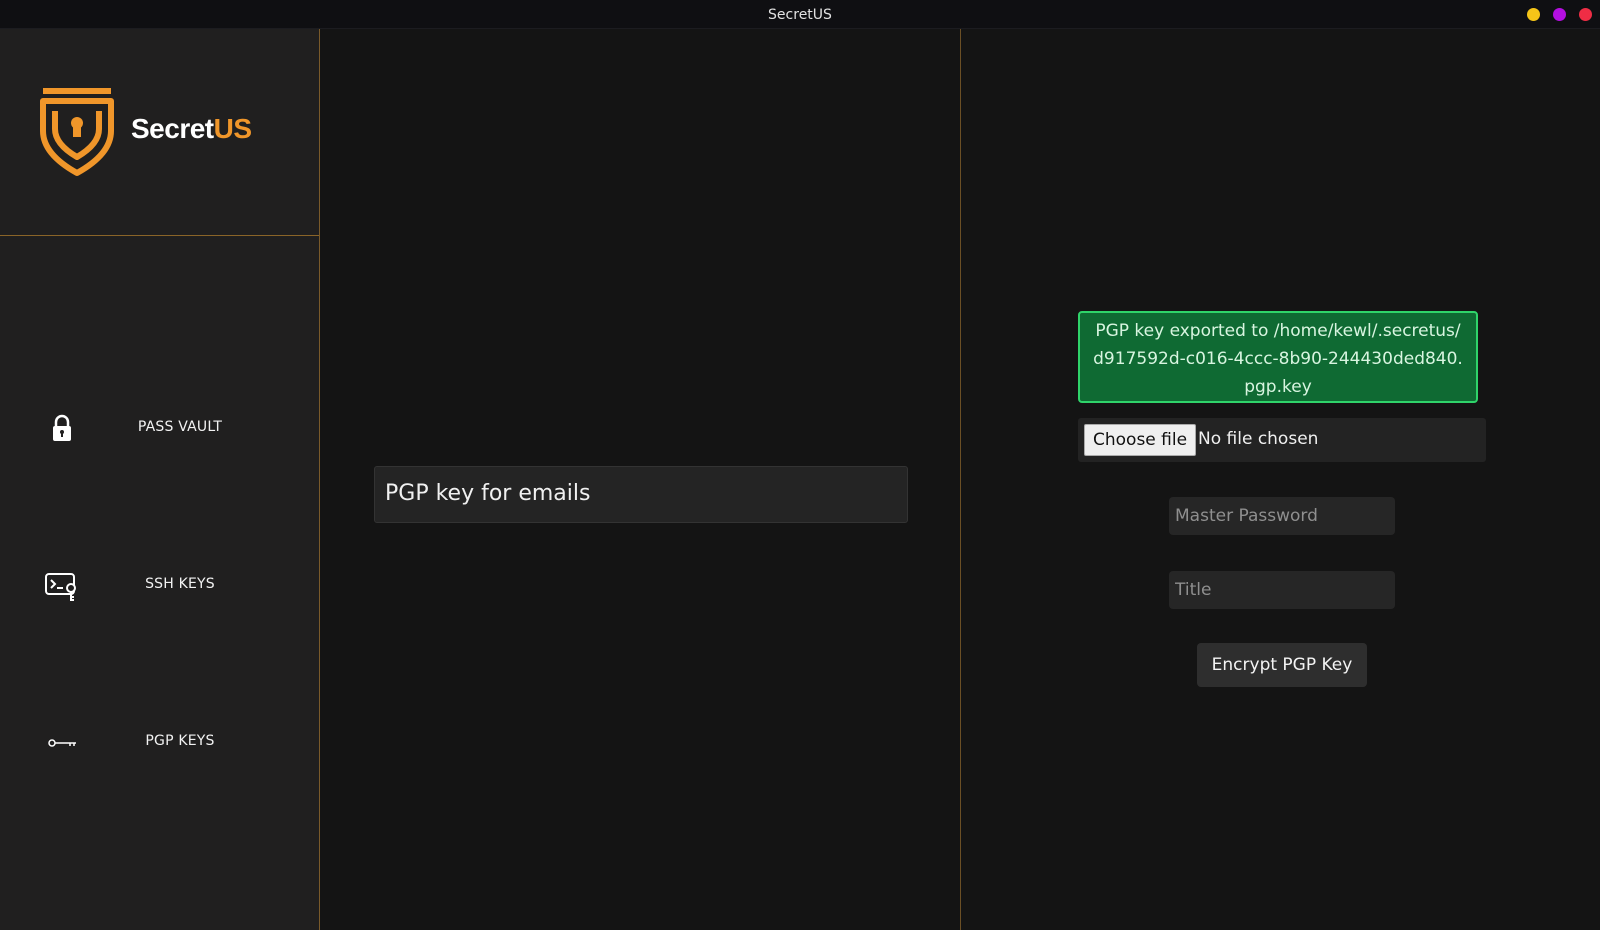  Describe the element at coordinates (1282, 516) in the screenshot. I see `master-password-input` at that location.